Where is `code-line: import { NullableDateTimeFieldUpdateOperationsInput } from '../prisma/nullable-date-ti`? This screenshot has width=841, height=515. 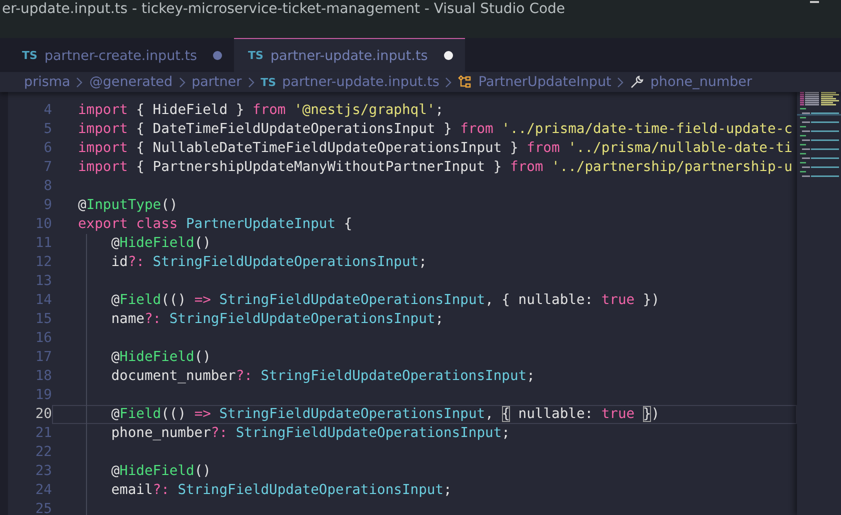
code-line: import { NullableDateTimeFieldUpdateOperationsInput } from '../prisma/nullable-date-ti is located at coordinates (435, 148).